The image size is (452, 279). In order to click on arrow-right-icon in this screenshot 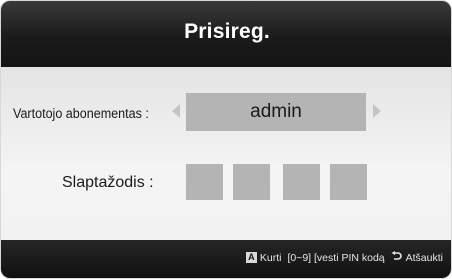, I will do `click(377, 111)`.